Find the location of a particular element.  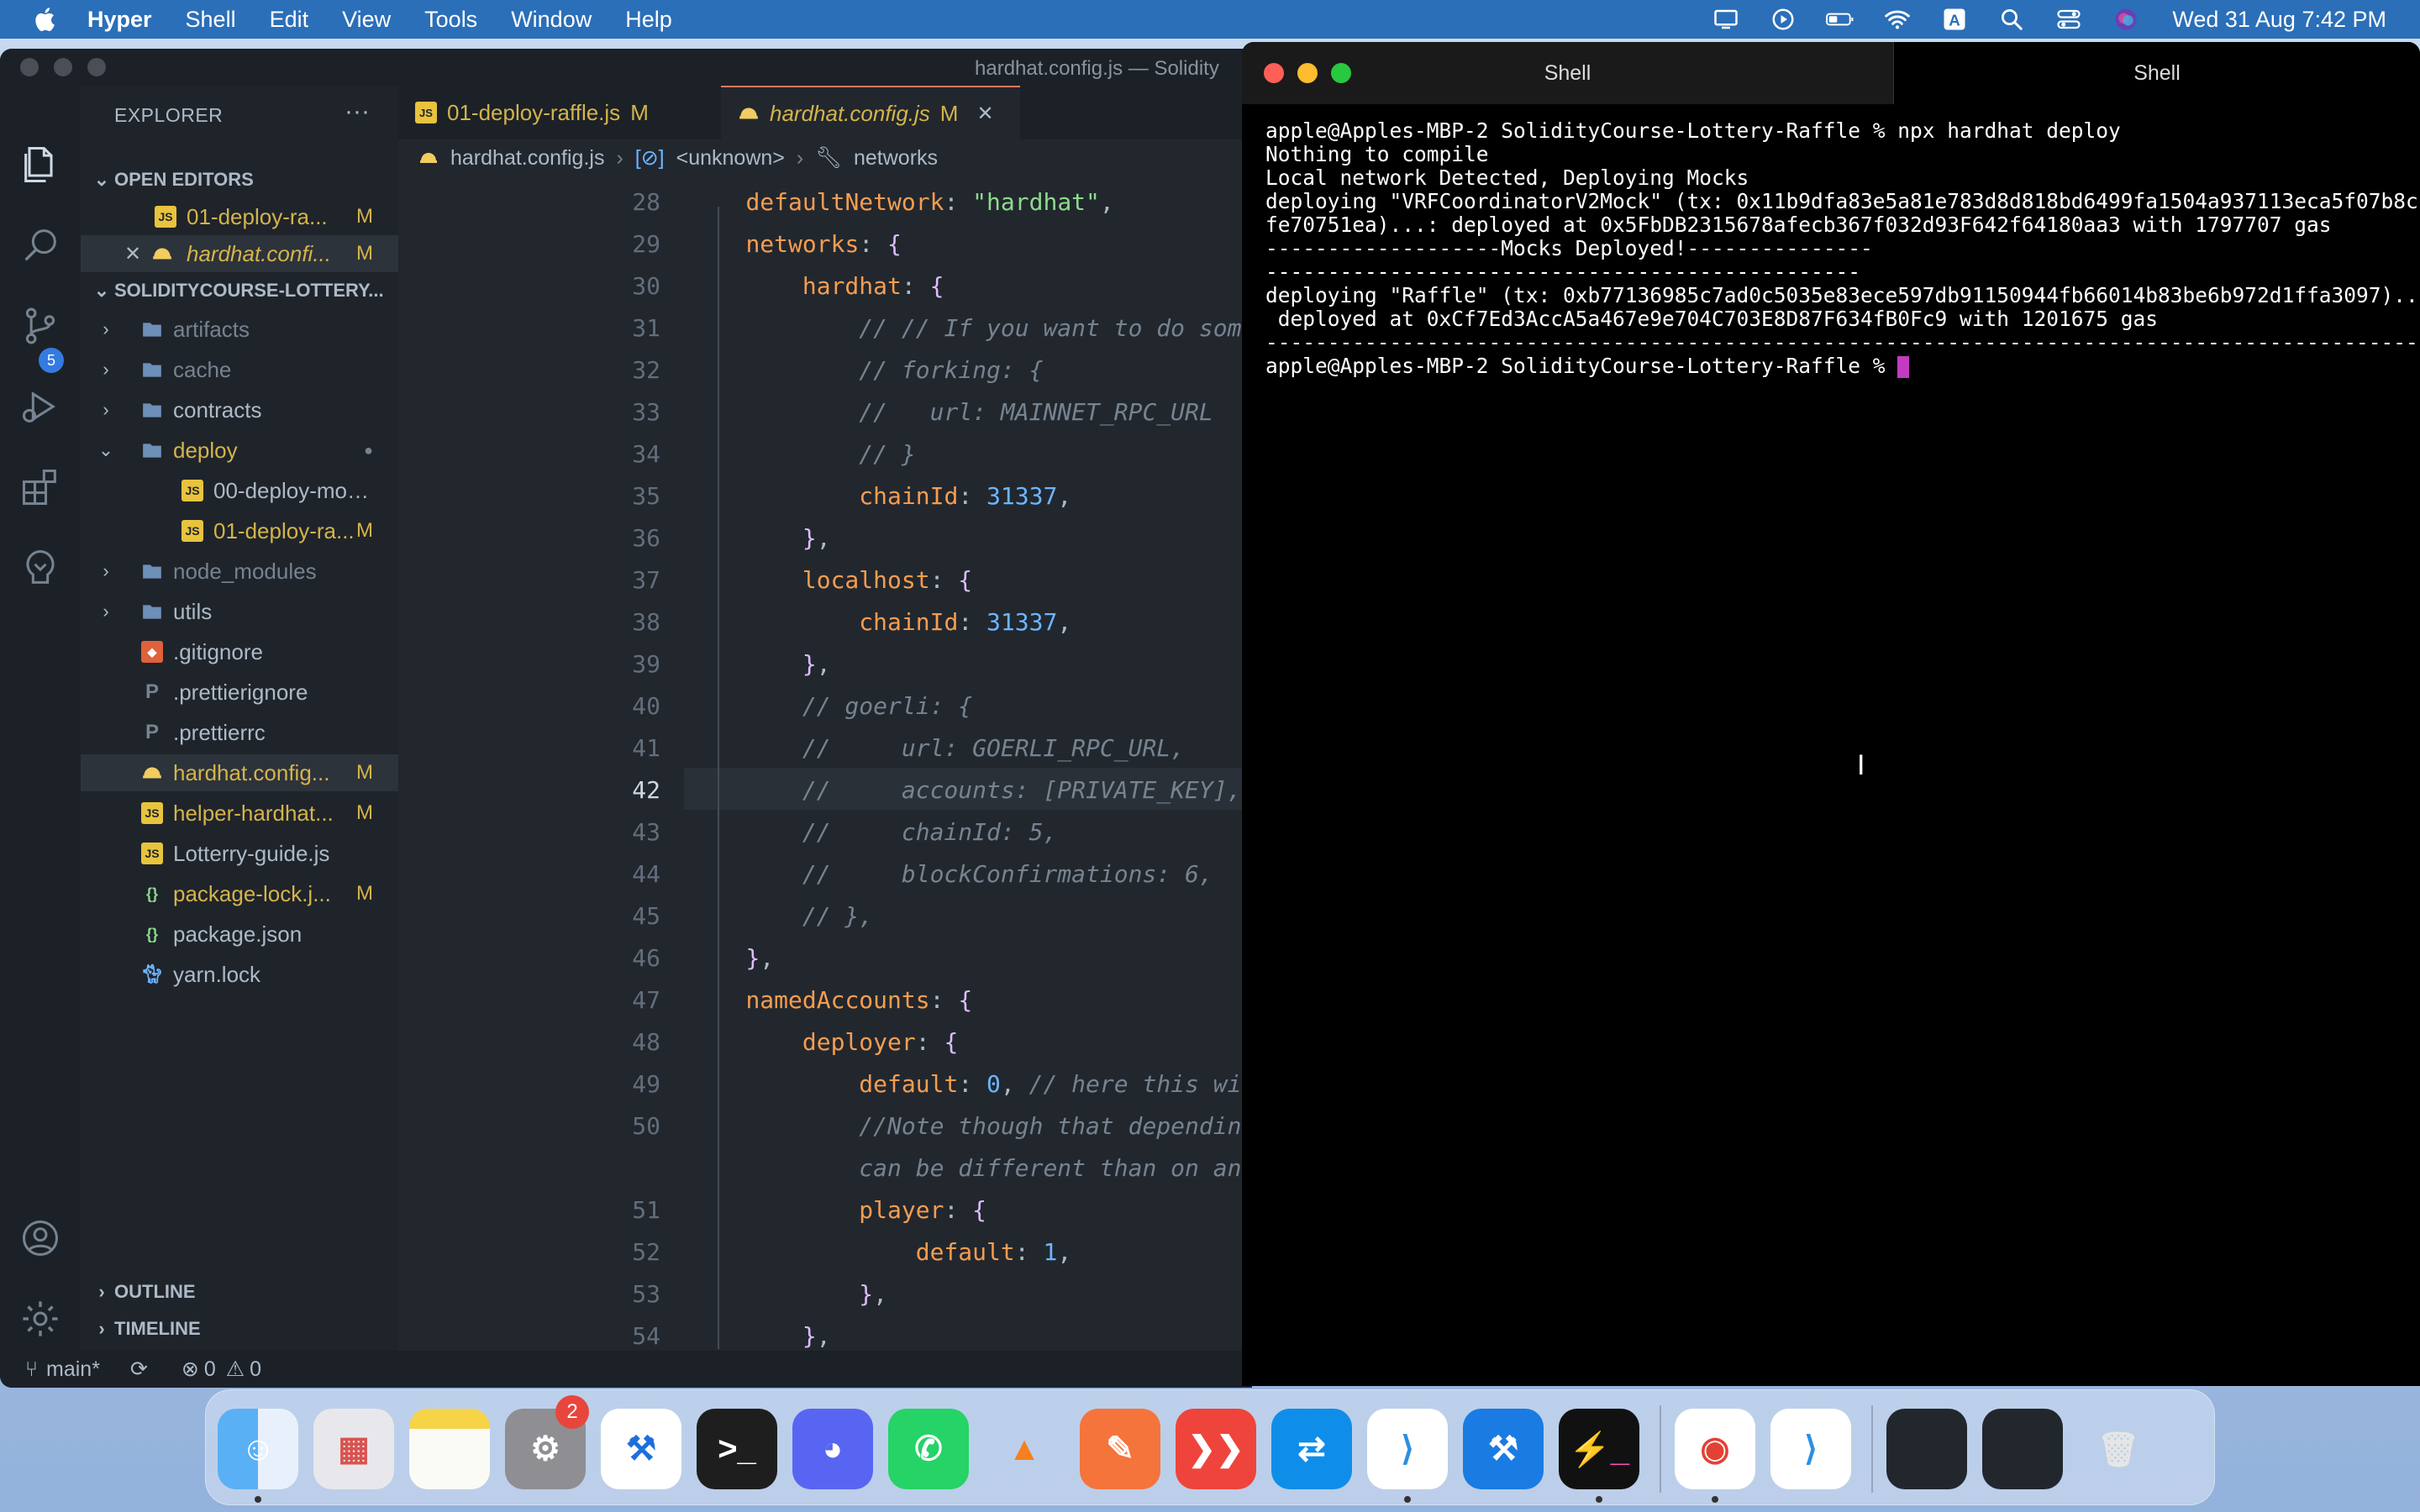

tab-01-deploy-raffle: JS 01-deploy-raffle.js M is located at coordinates (559, 112).